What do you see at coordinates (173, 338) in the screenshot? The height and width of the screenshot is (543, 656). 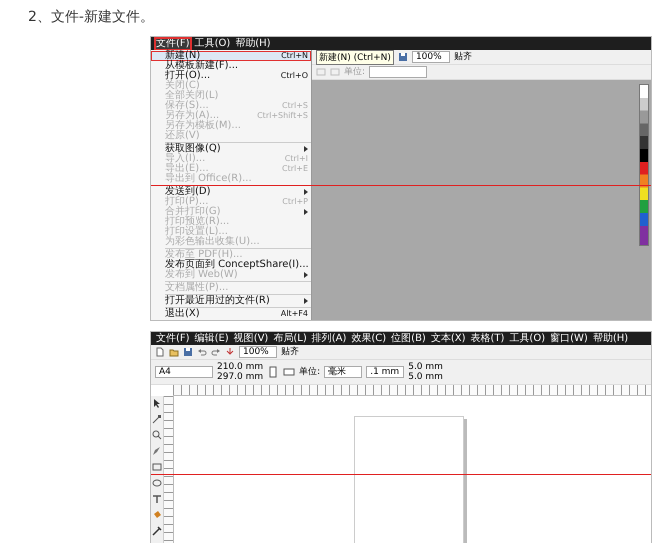 I see `menu-item: 文件(F)` at bounding box center [173, 338].